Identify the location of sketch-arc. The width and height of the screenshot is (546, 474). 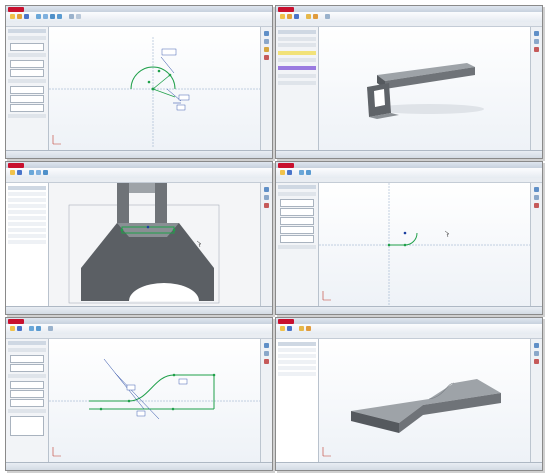
(411, 239).